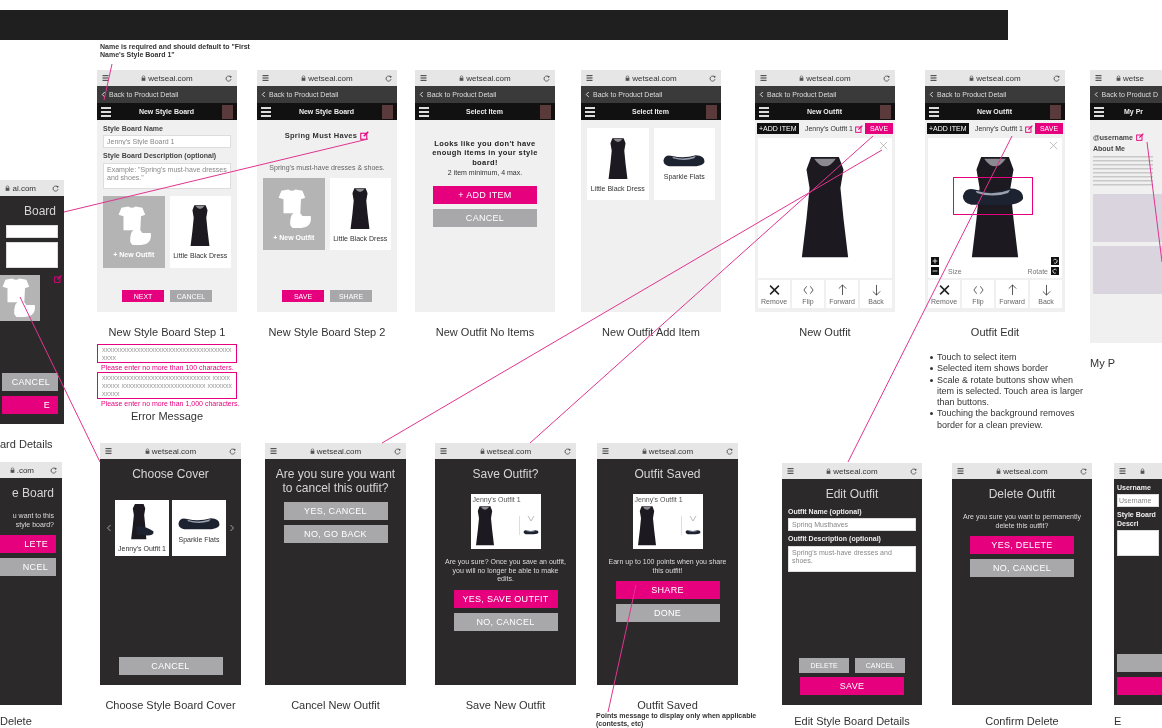 Image resolution: width=1162 pixels, height=728 pixels. I want to click on dialog-title: Save Outfit?, so click(505, 474).